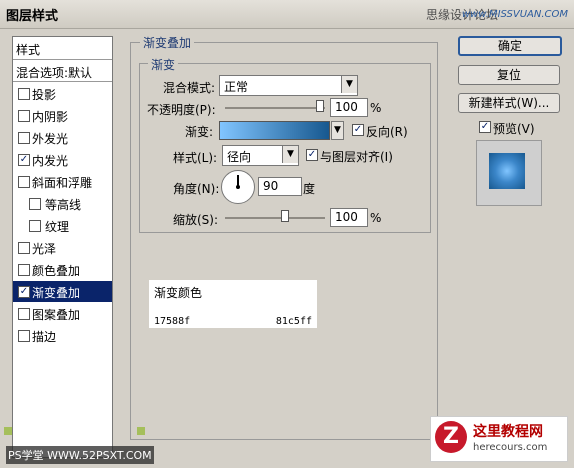 The image size is (574, 468). What do you see at coordinates (312, 155) in the screenshot?
I see `align-layer-checkbox: ✓` at bounding box center [312, 155].